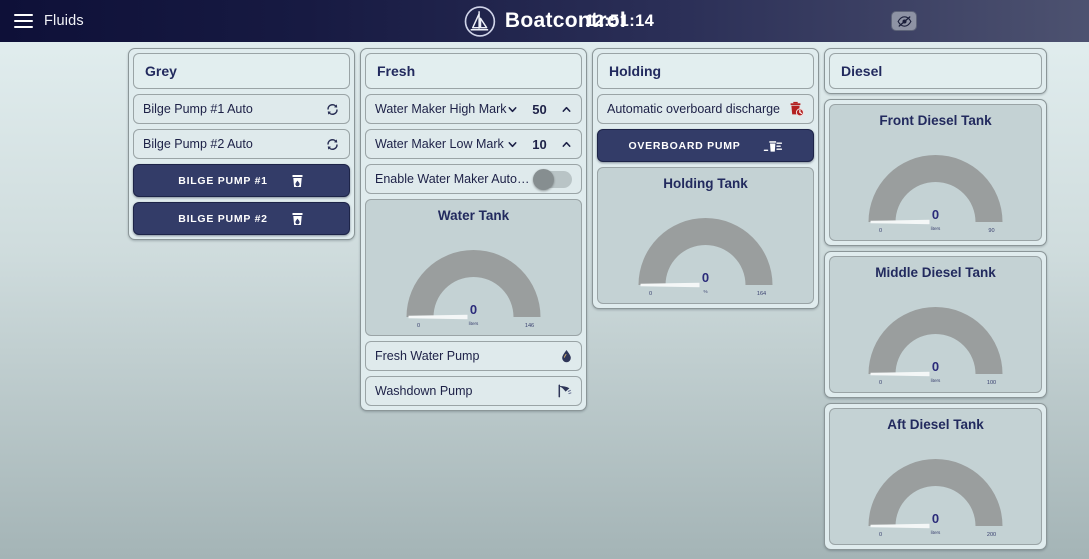 This screenshot has width=1089, height=559. What do you see at coordinates (23, 21) in the screenshot?
I see `hamburger-icon` at bounding box center [23, 21].